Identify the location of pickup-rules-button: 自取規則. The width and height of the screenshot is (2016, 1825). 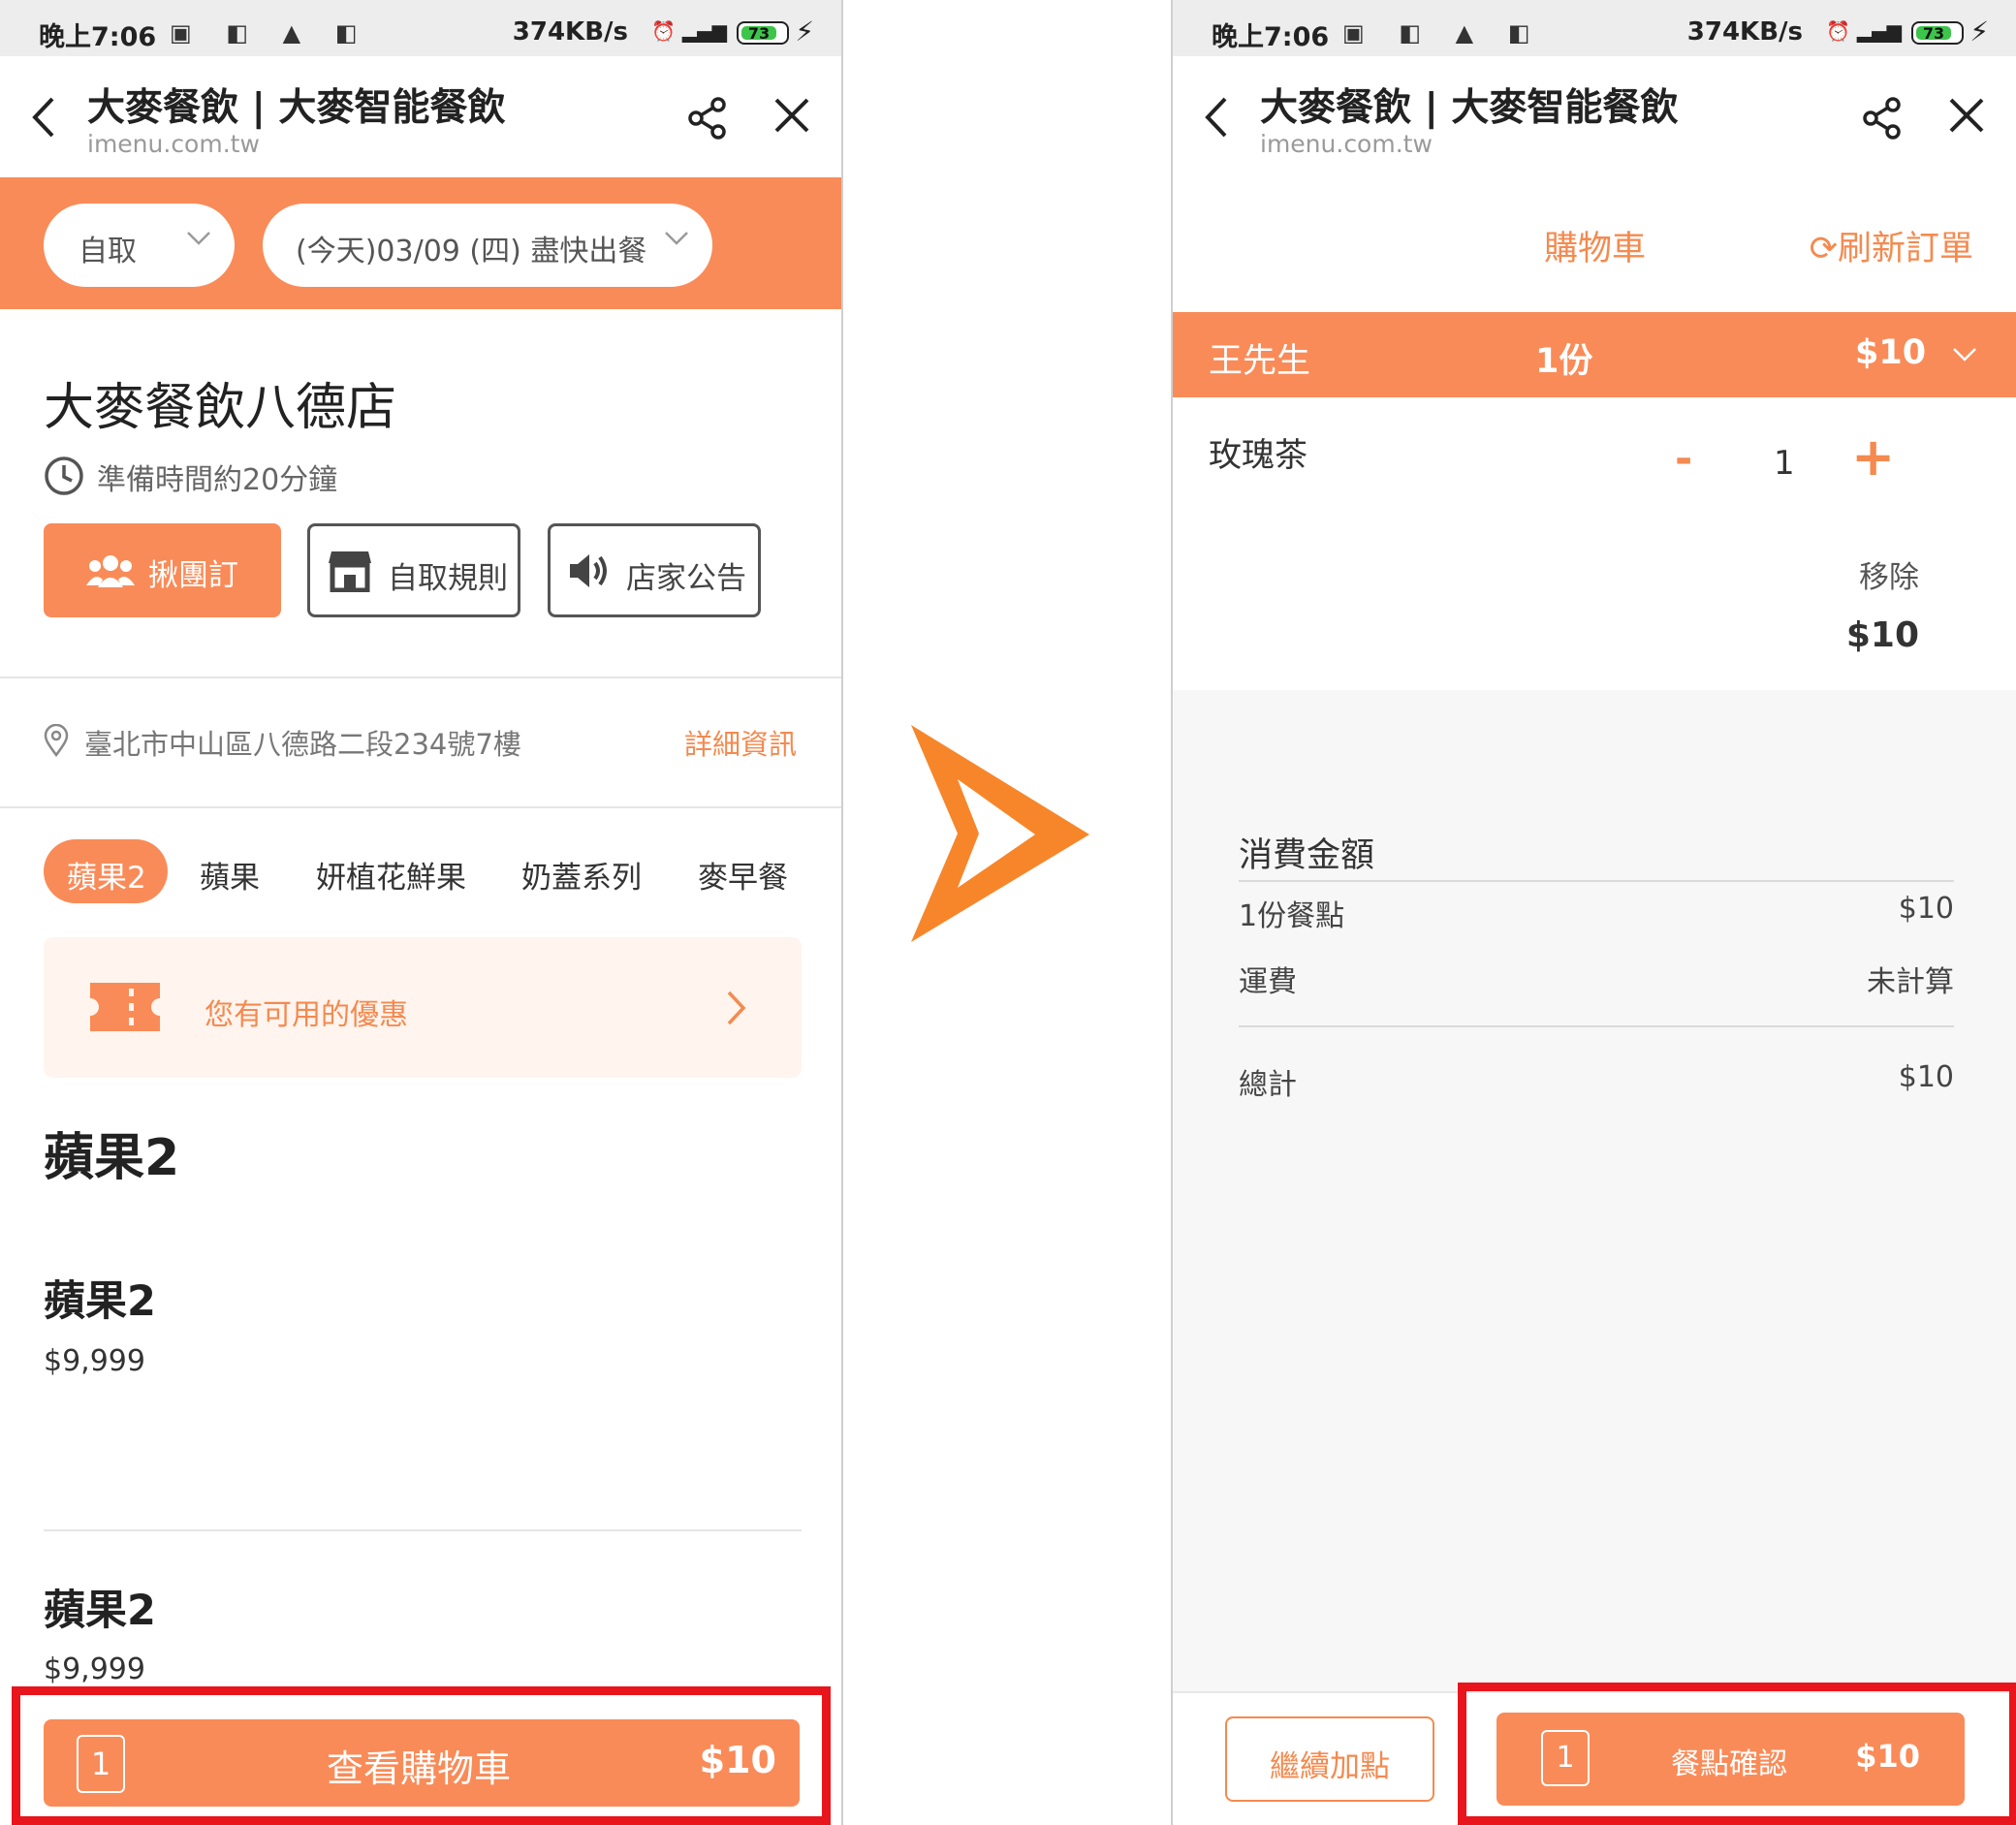
(413, 570).